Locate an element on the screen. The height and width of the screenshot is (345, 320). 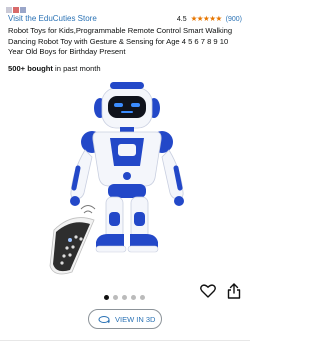
rating-summary: 4.5 ★★★★★ (900) is located at coordinates (209, 18).